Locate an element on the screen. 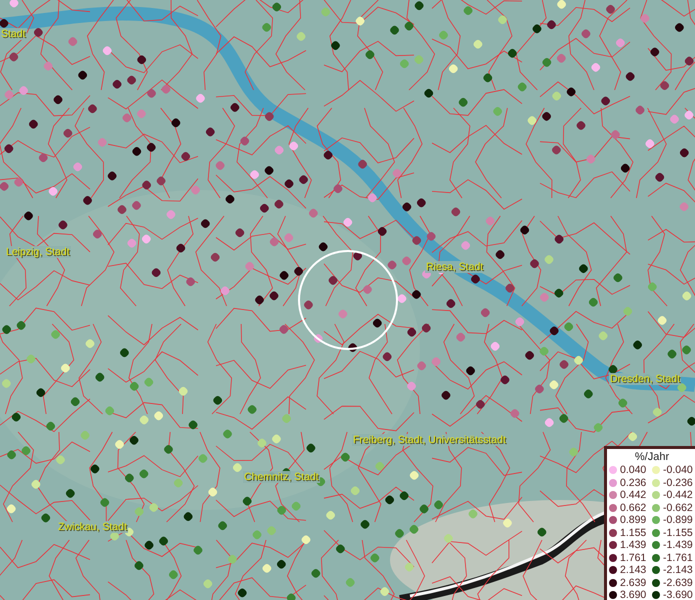 The width and height of the screenshot is (695, 600). place-label: Dresden, Stadt is located at coordinates (645, 379).